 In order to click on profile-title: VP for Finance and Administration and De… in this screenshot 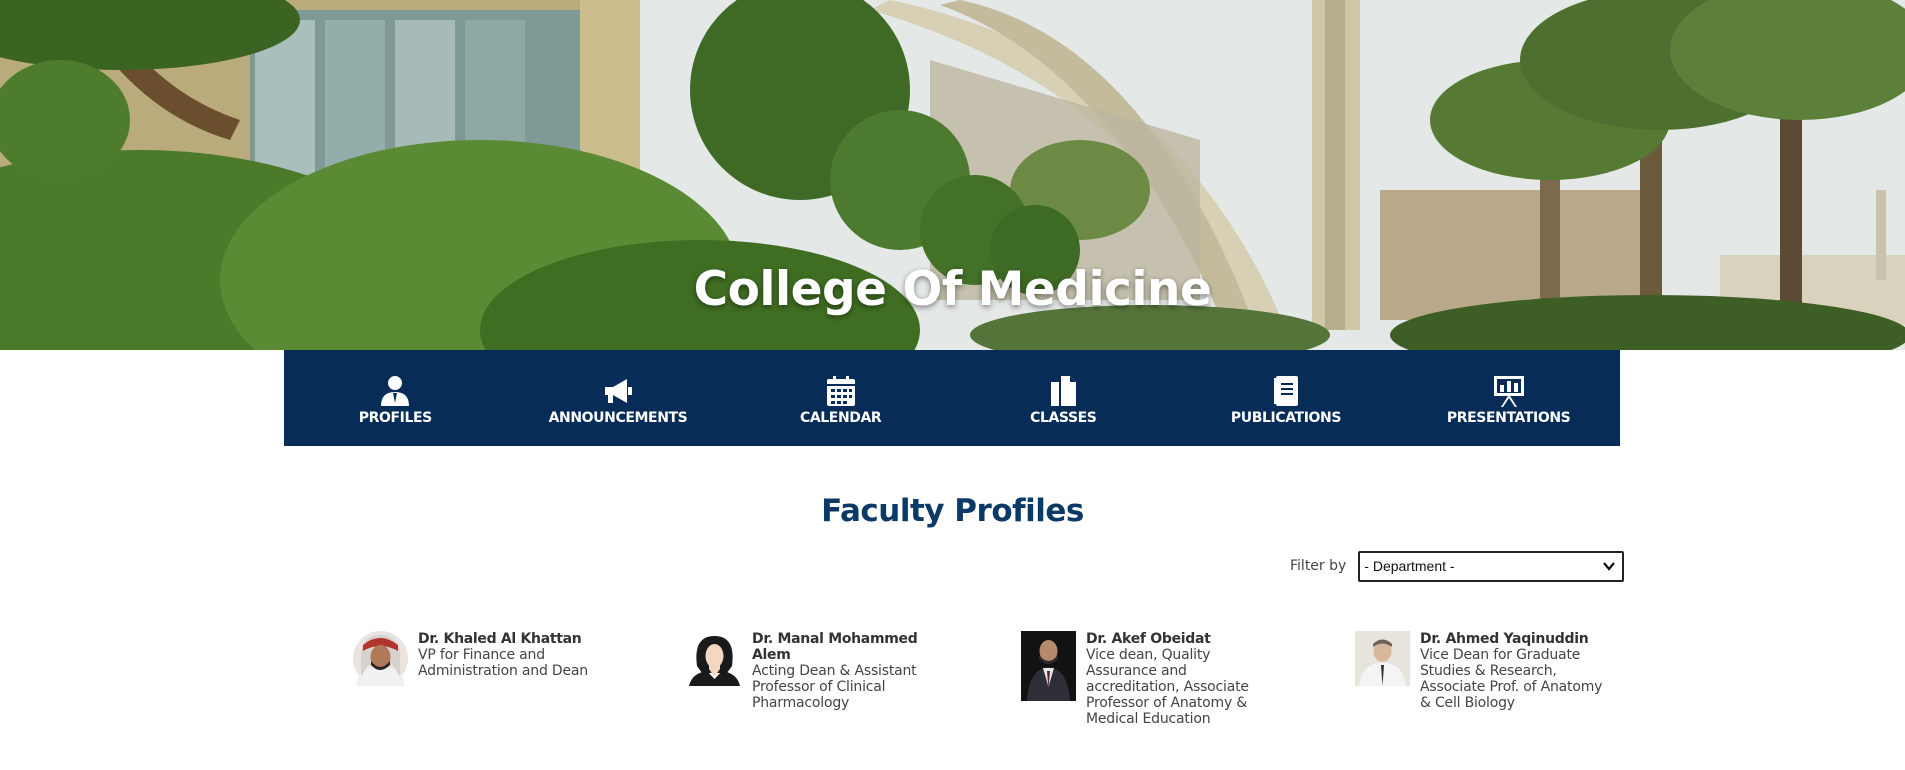, I will do `click(503, 663)`.